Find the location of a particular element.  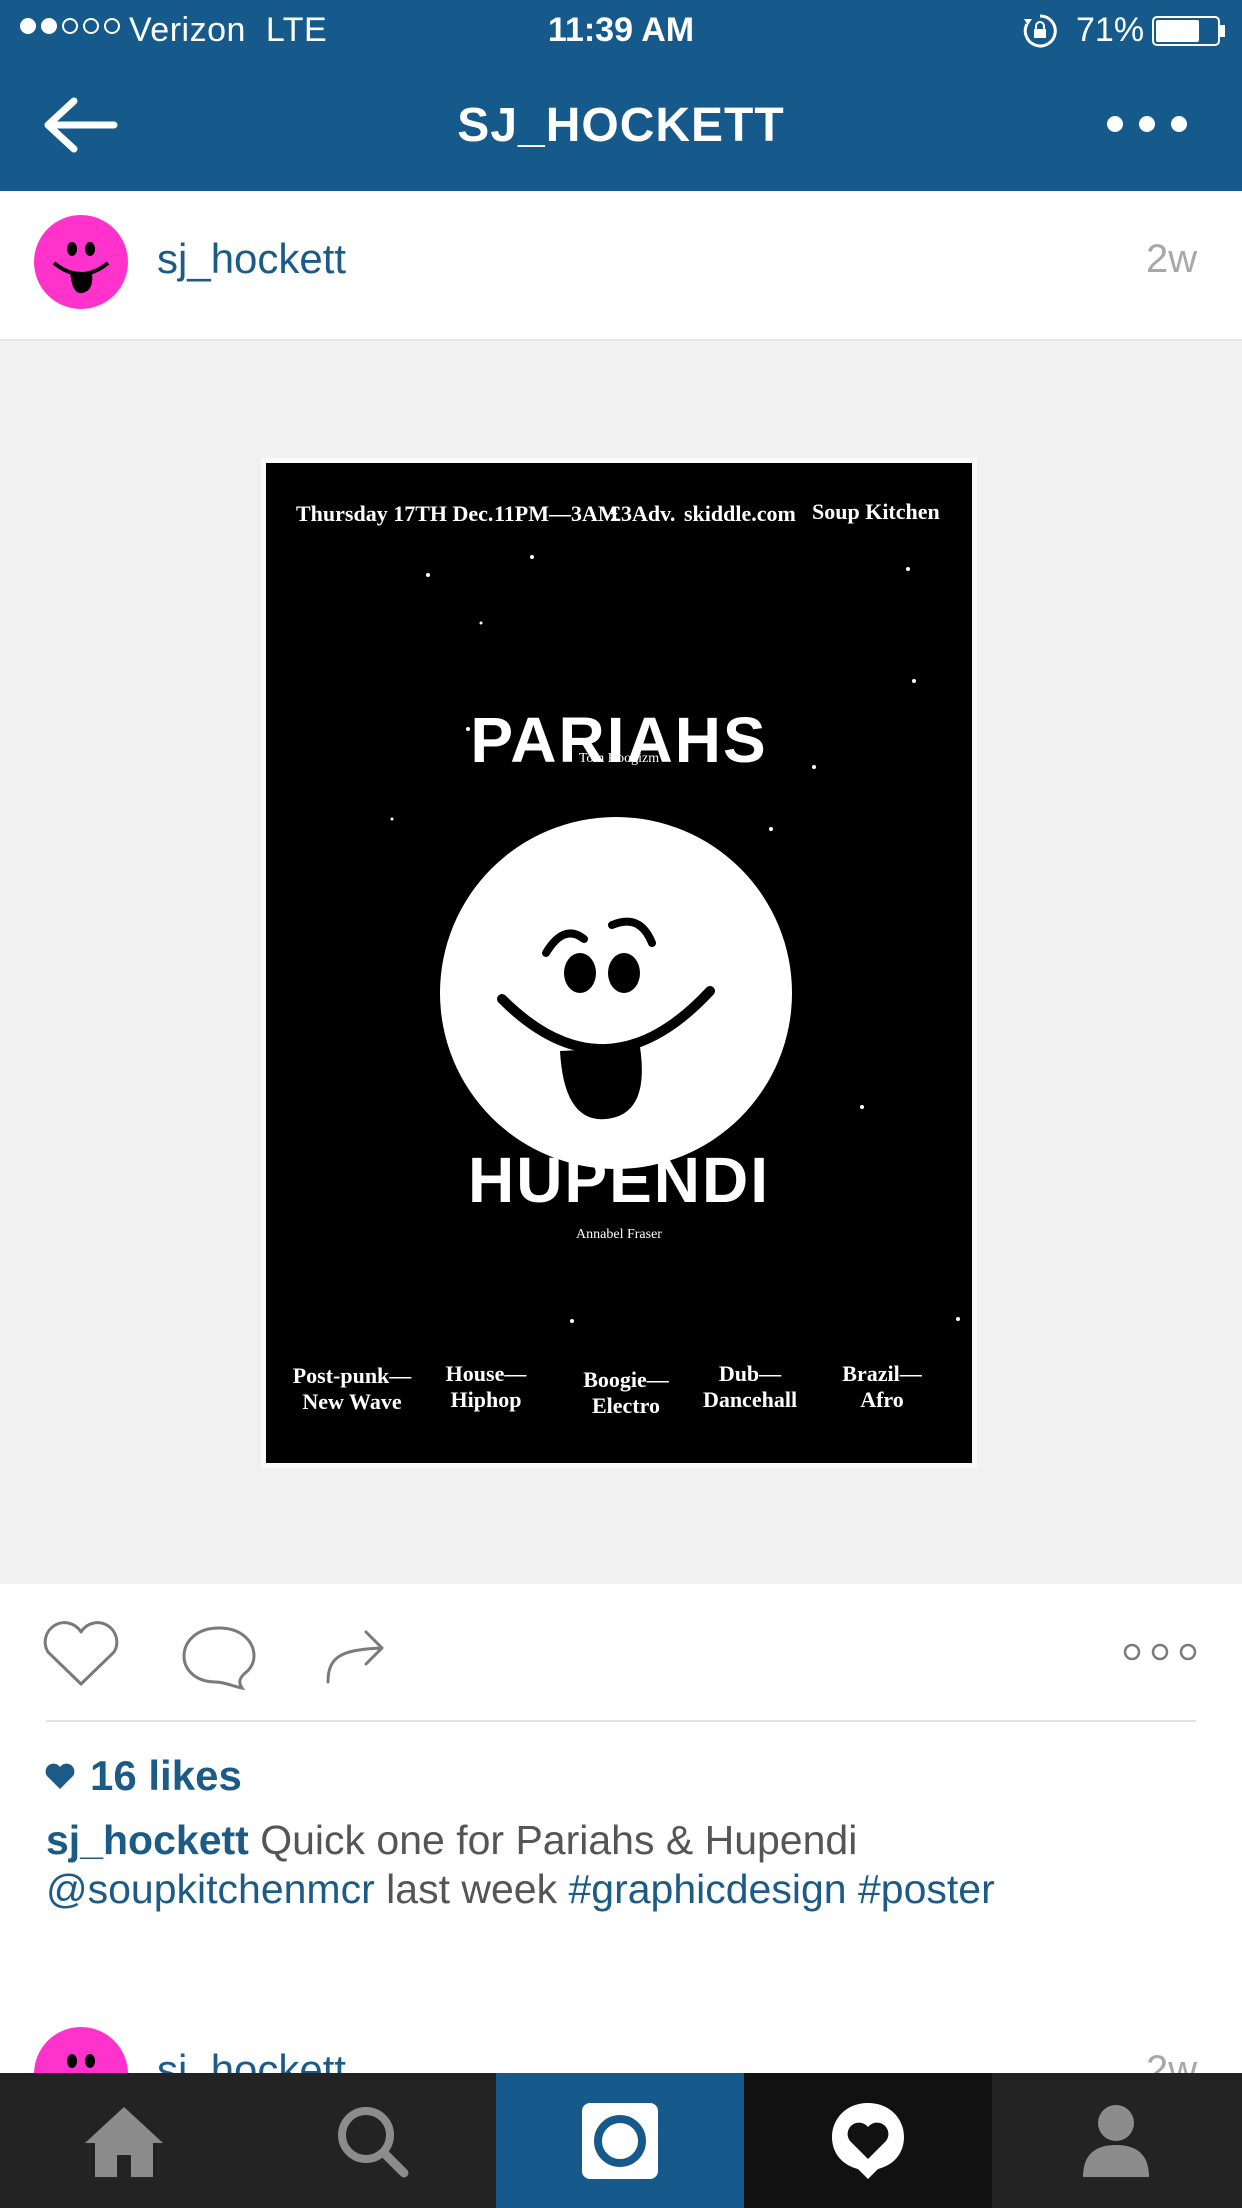

search-icon is located at coordinates (373, 2141).